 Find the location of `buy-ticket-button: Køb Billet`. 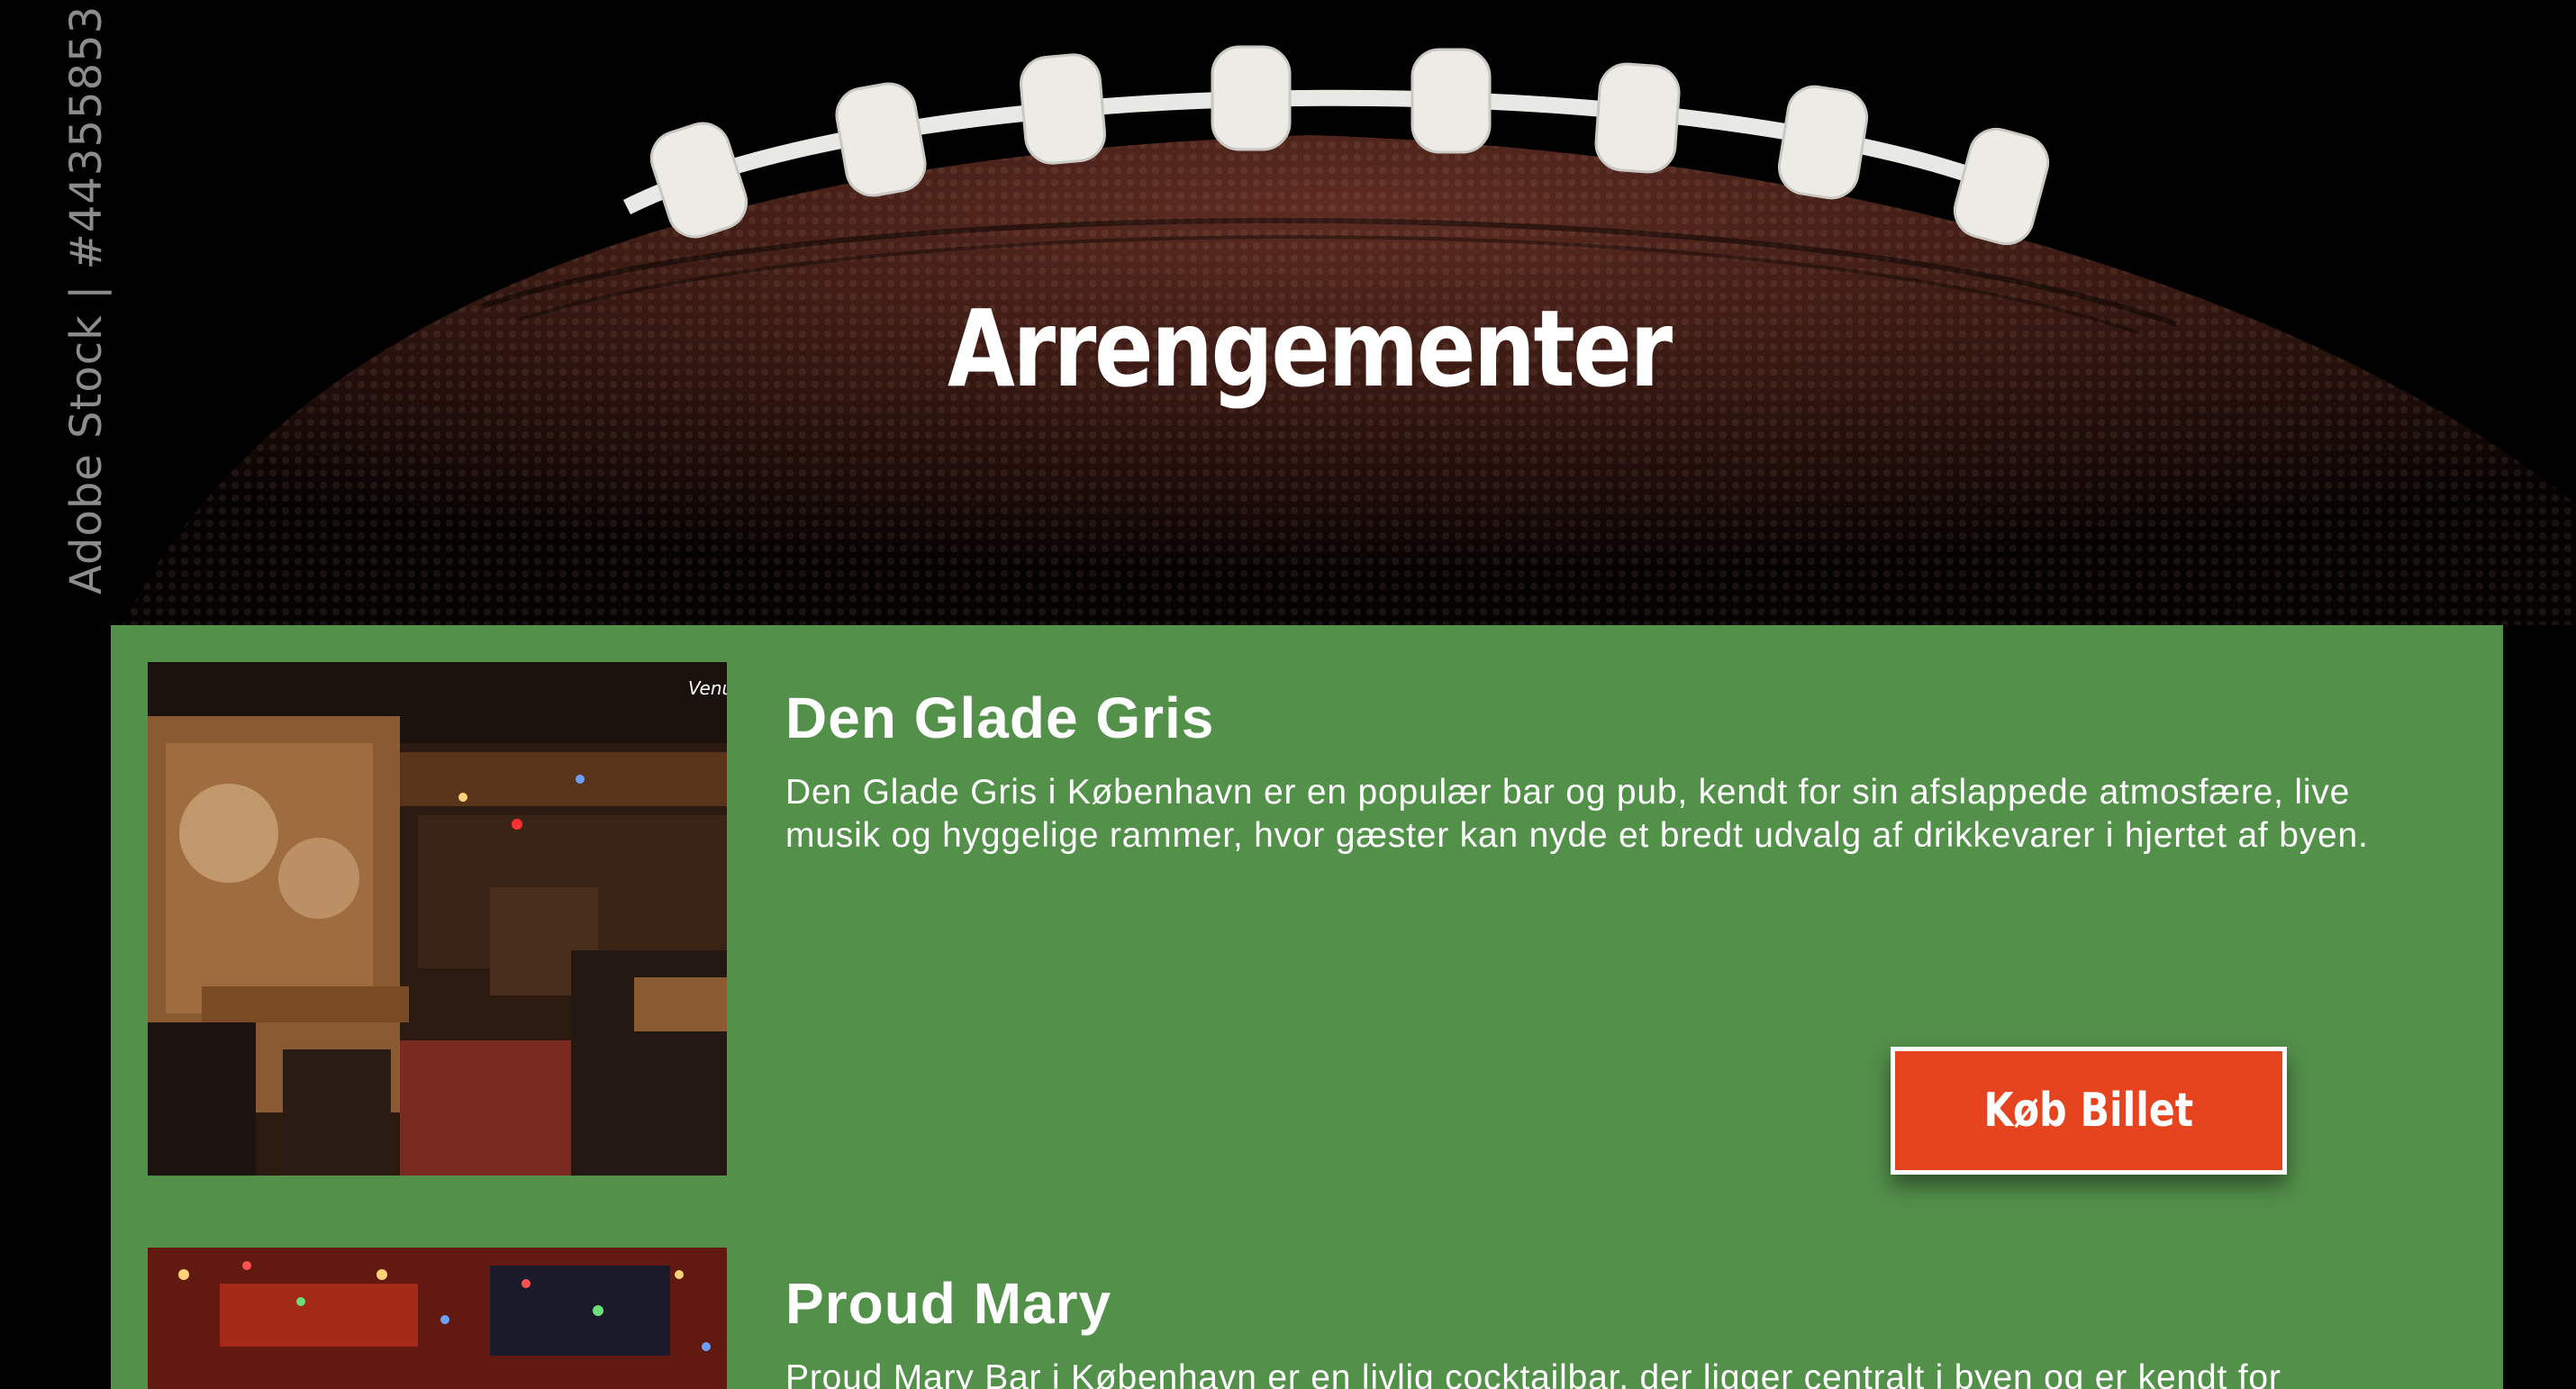

buy-ticket-button: Køb Billet is located at coordinates (2089, 1111).